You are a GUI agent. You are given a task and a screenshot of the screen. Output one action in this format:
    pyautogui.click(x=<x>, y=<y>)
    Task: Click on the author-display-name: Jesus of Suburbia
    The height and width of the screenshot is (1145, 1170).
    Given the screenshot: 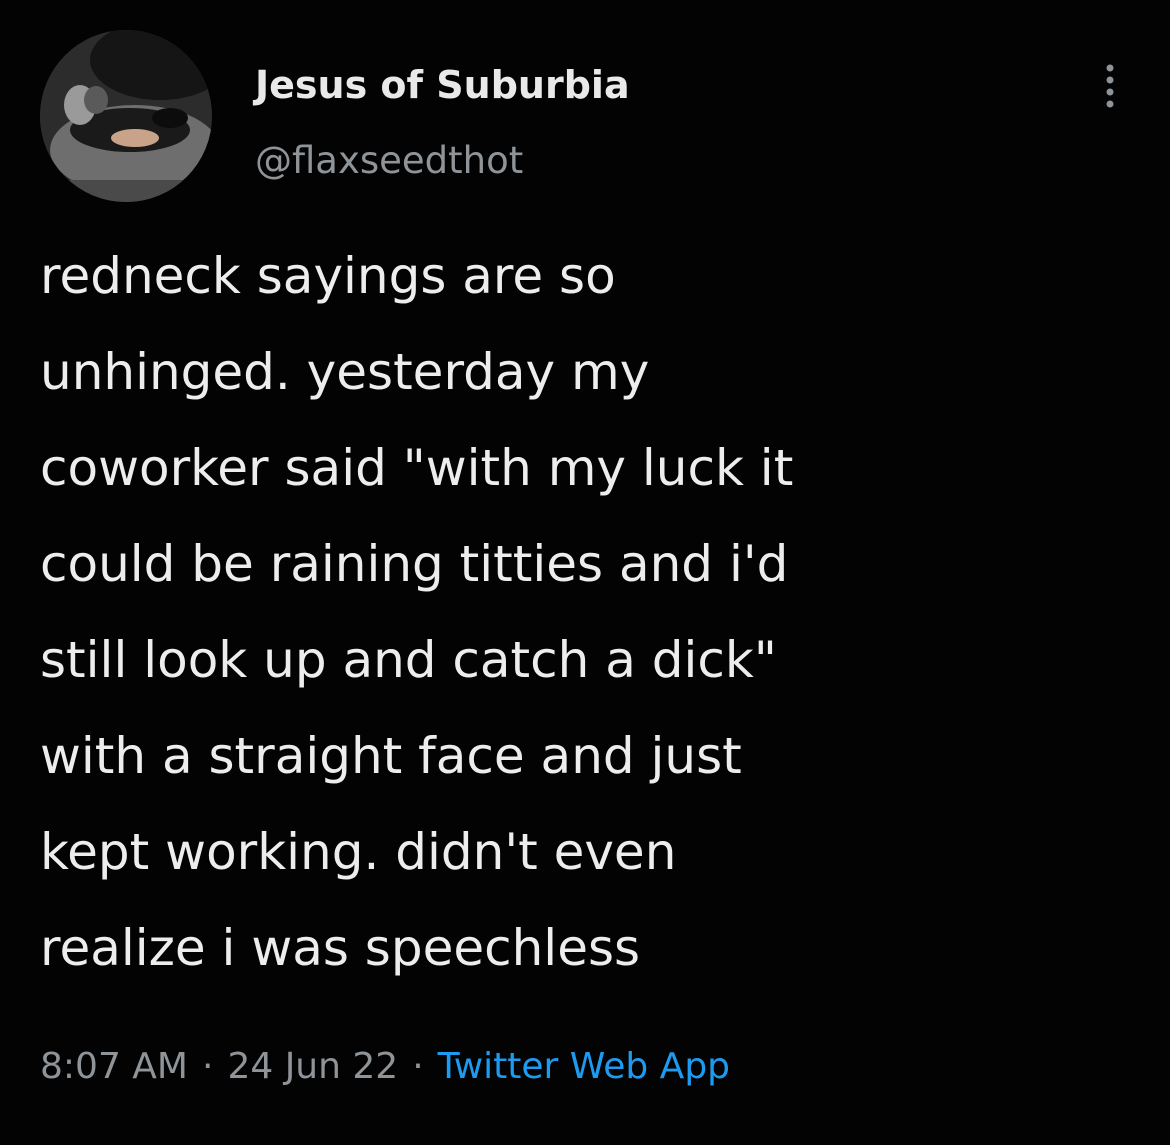 What is the action you would take?
    pyautogui.click(x=442, y=85)
    